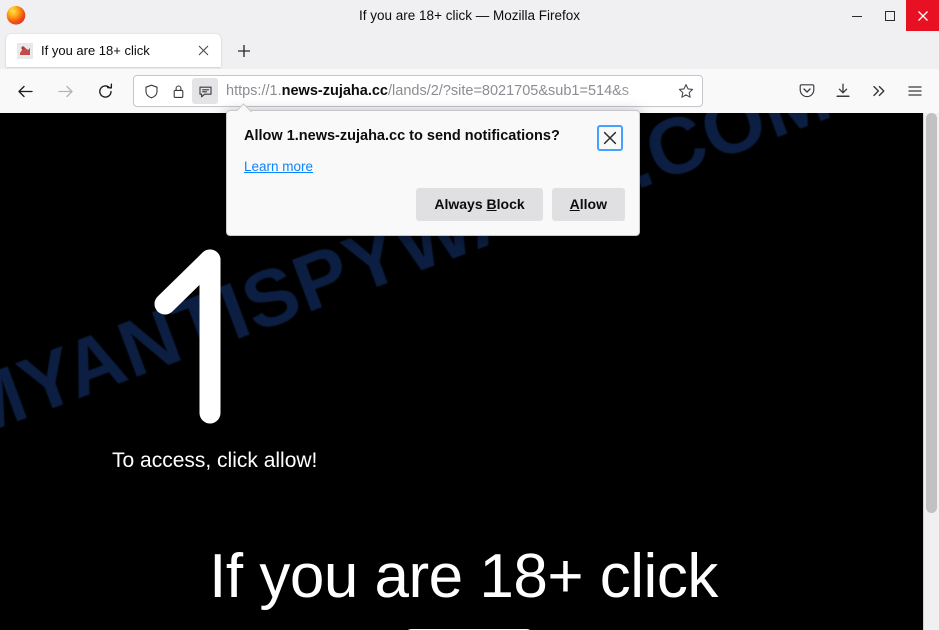 Image resolution: width=939 pixels, height=630 pixels. Describe the element at coordinates (25, 50) in the screenshot. I see `tab-favicon-icon` at that location.